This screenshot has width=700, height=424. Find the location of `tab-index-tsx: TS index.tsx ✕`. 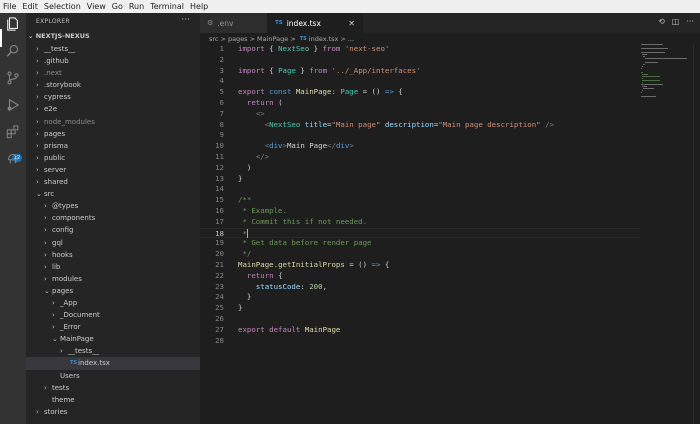

tab-index-tsx: TS index.tsx ✕ is located at coordinates (315, 23).